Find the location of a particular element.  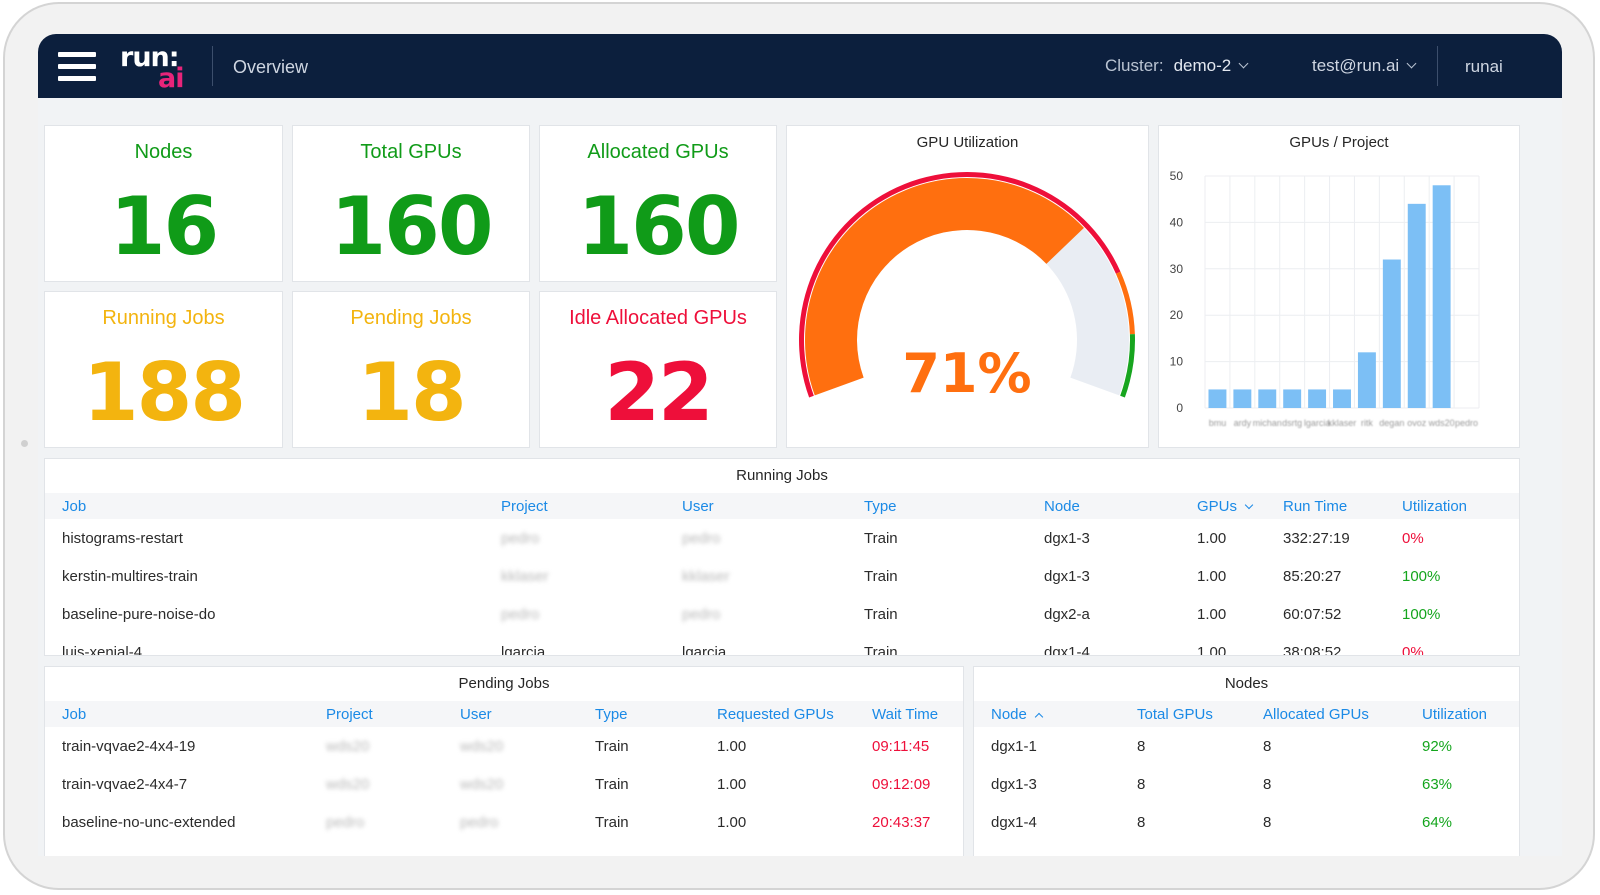

cell-project: wds20 is located at coordinates (348, 746).